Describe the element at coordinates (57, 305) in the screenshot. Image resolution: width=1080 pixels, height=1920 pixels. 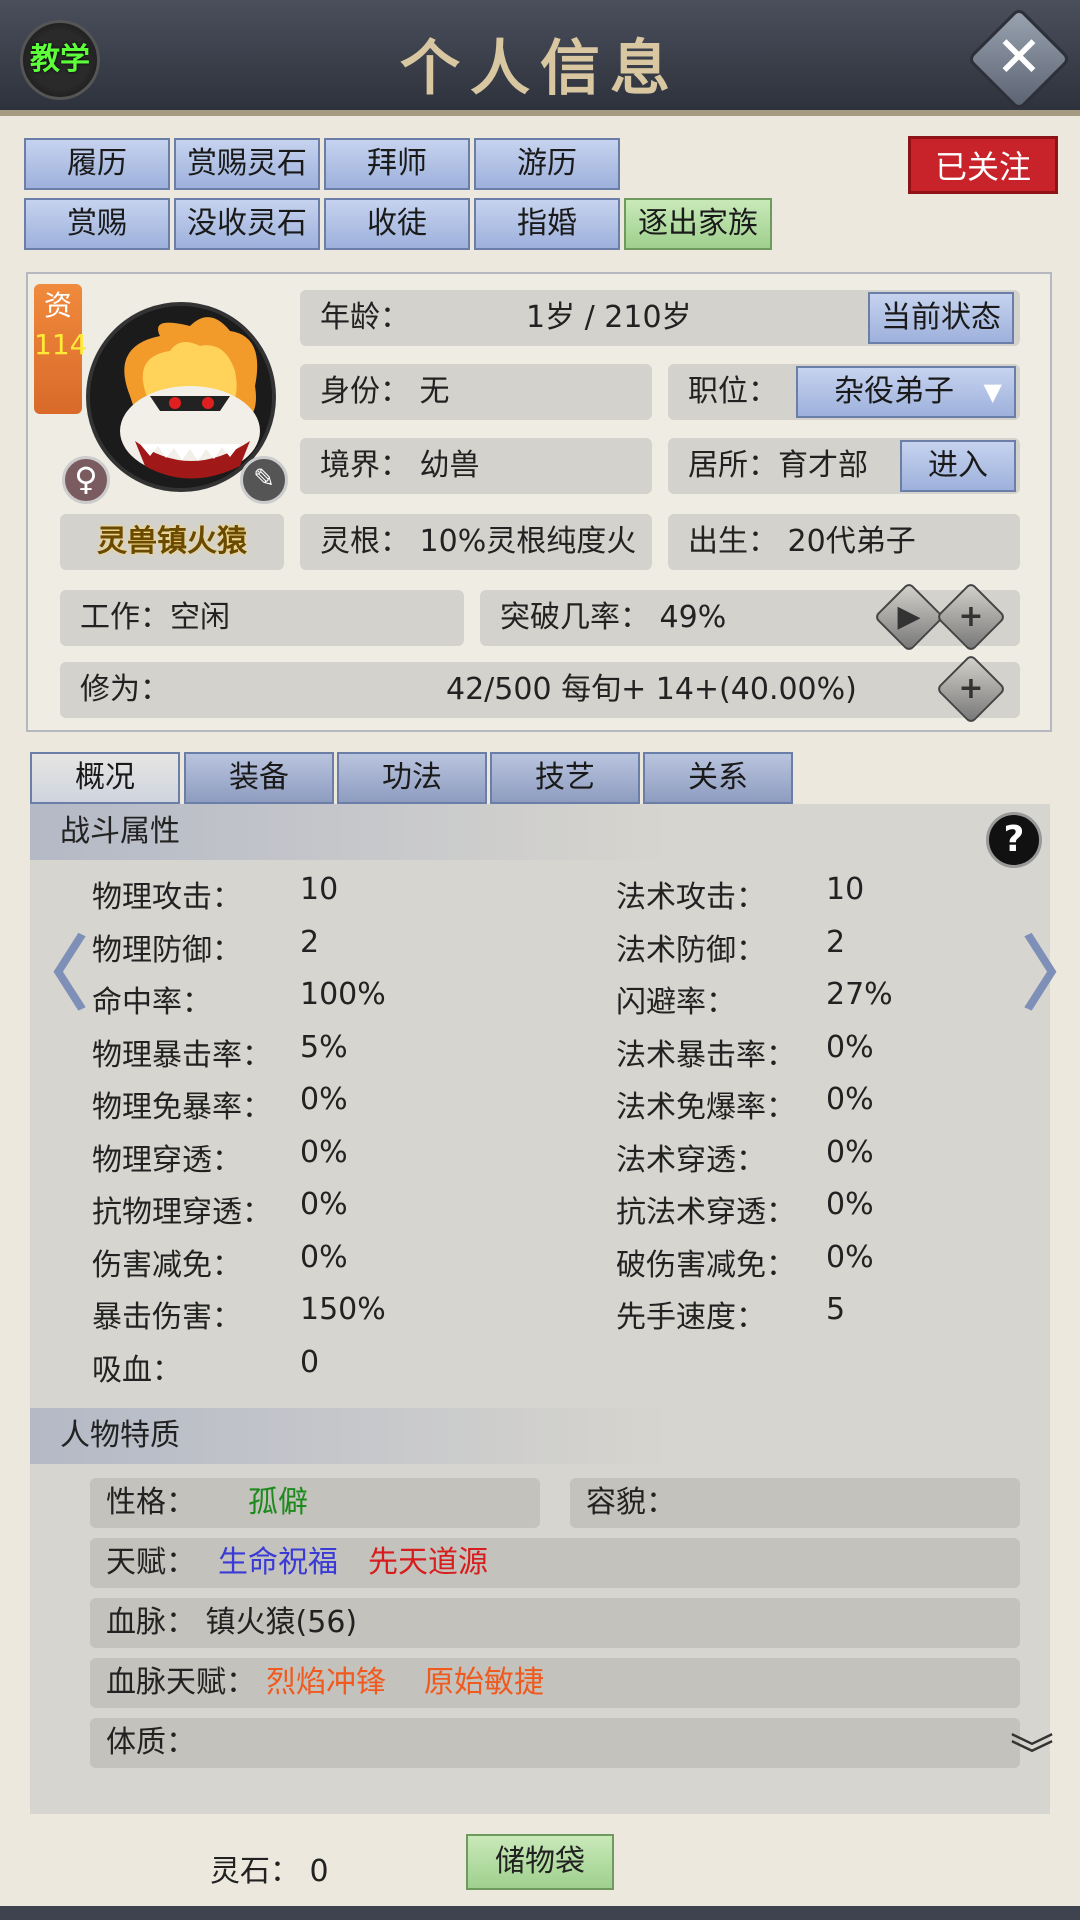
I see `aptitude-label: 资` at that location.